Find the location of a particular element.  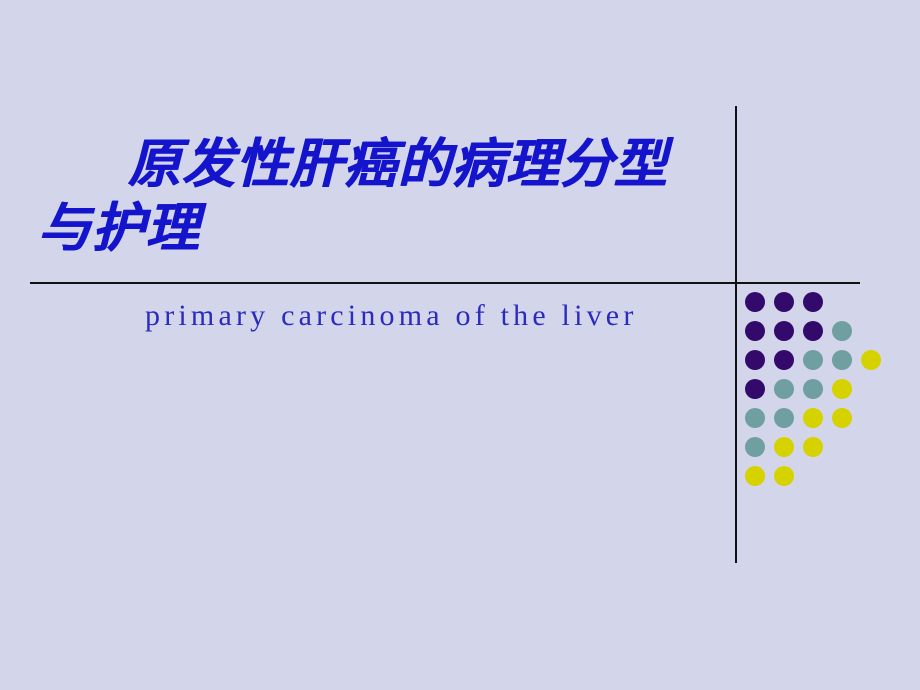

title-line-2: 与护理 is located at coordinates (119, 228).